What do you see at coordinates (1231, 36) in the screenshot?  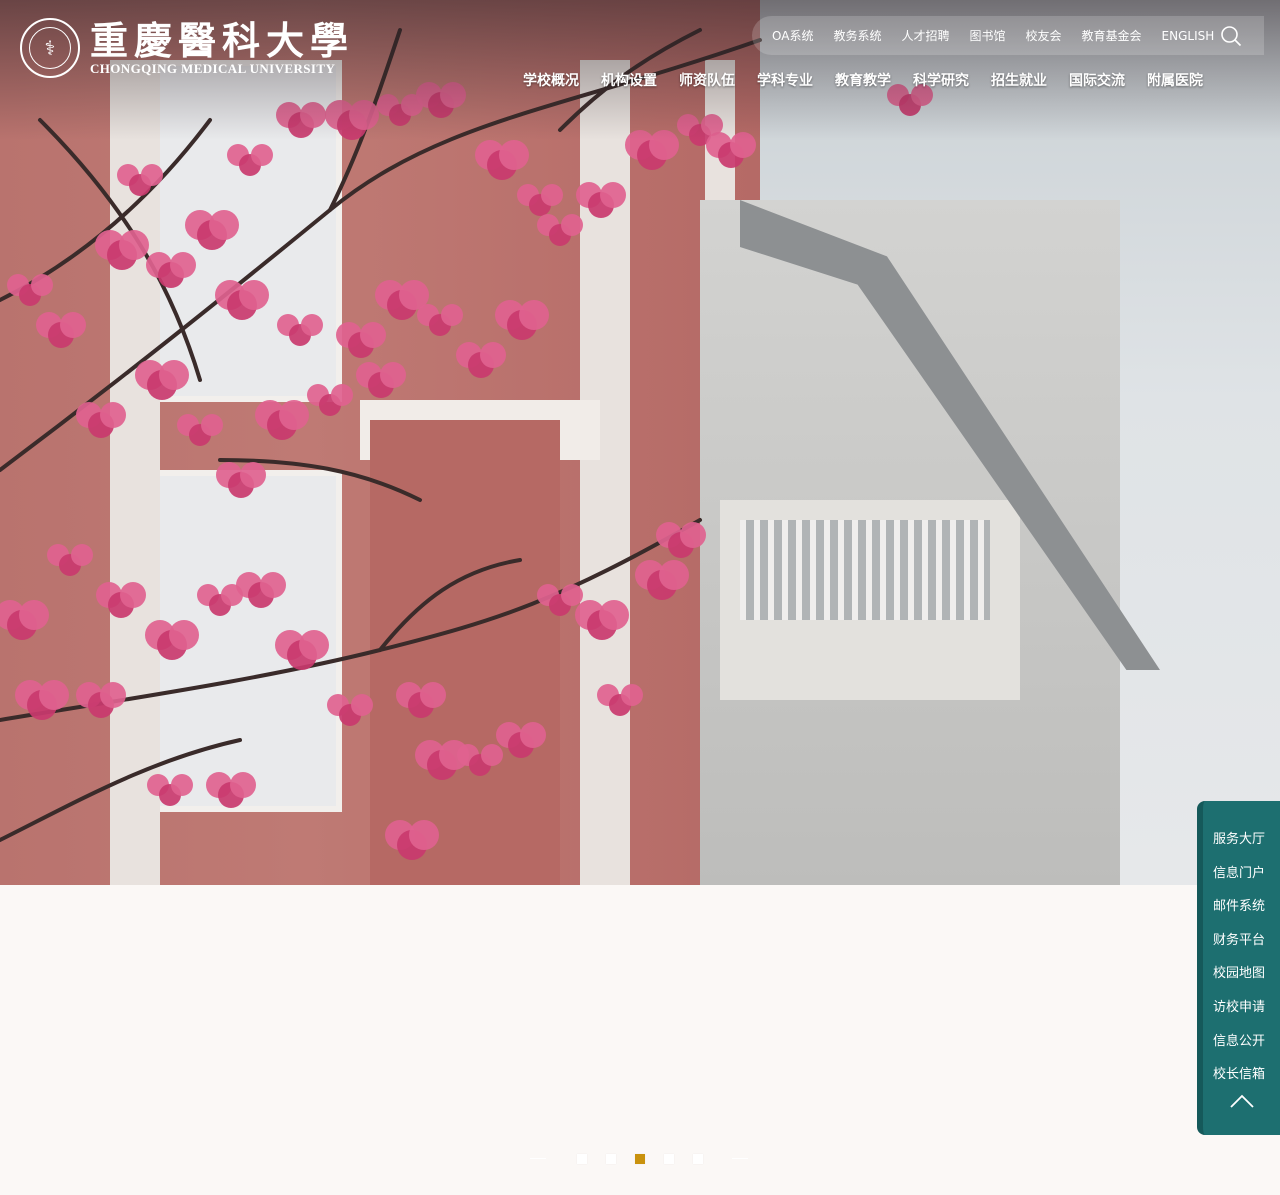 I see `search-icon` at bounding box center [1231, 36].